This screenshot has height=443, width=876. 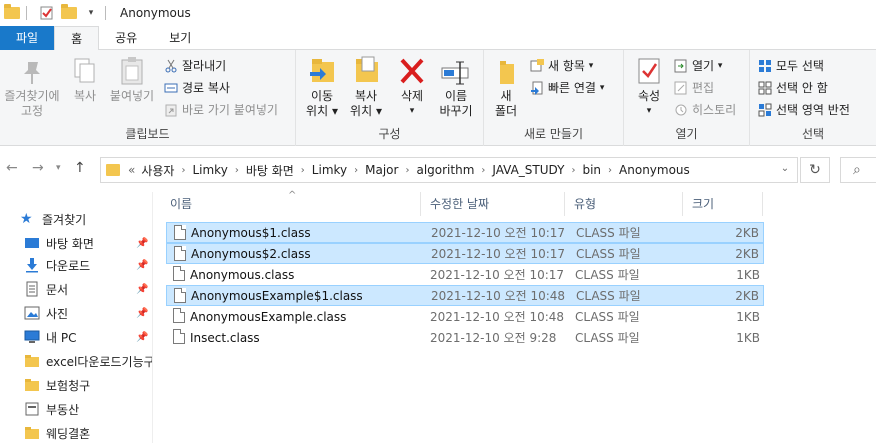 What do you see at coordinates (456, 87) in the screenshot?
I see `rename-button: 이름 바꾸기` at bounding box center [456, 87].